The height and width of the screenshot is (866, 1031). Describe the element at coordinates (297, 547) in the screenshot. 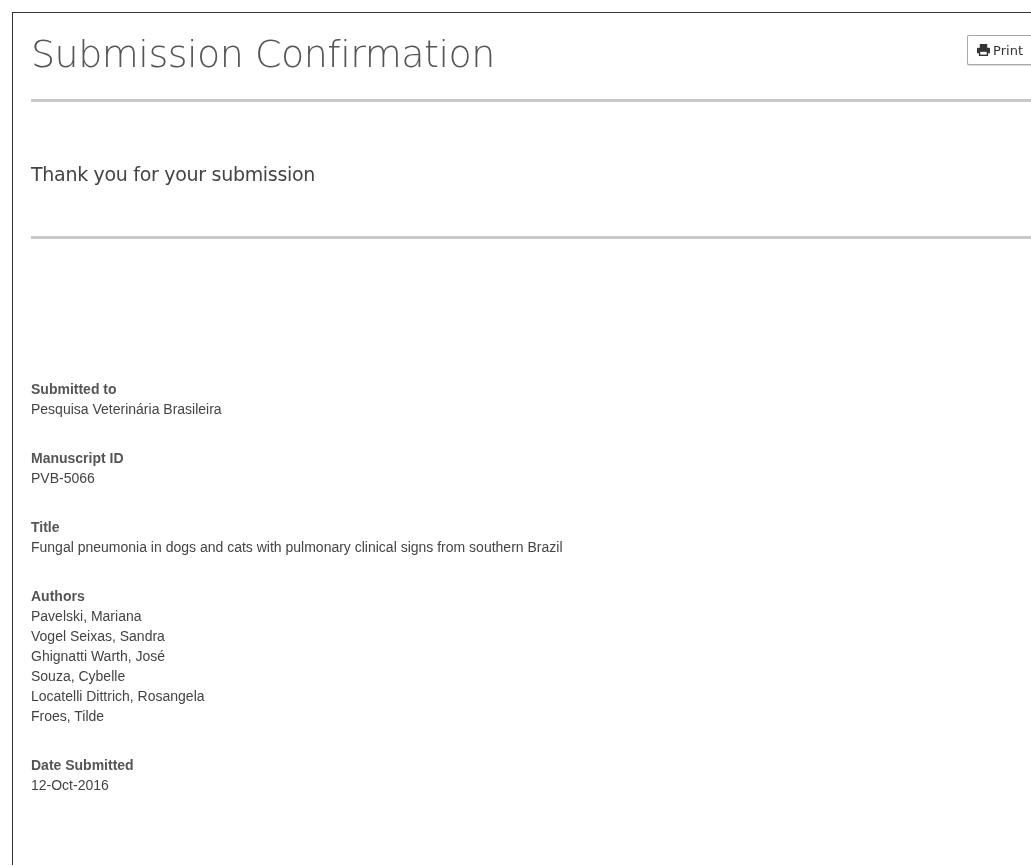

I see `field-value: Fungal pneumonia in dogs and cats with pulmonary clinical signs from southern Brazil` at that location.